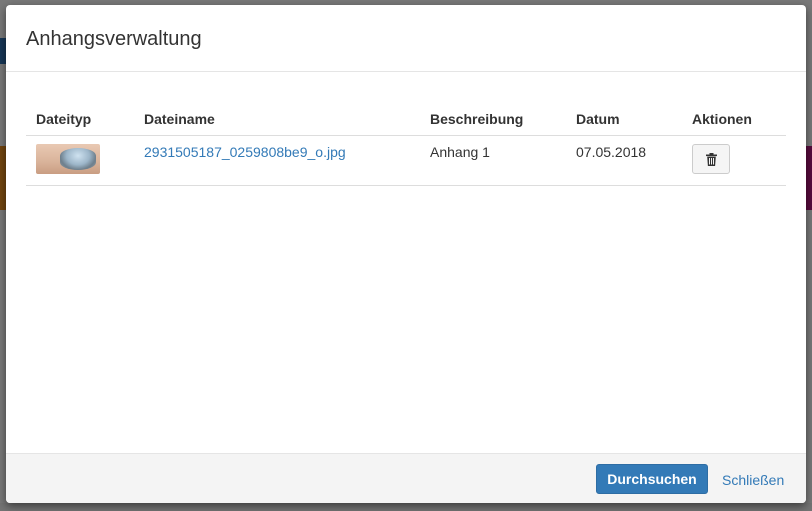 This screenshot has height=511, width=812. What do you see at coordinates (80, 119) in the screenshot?
I see `header-filetype: Dateityp` at bounding box center [80, 119].